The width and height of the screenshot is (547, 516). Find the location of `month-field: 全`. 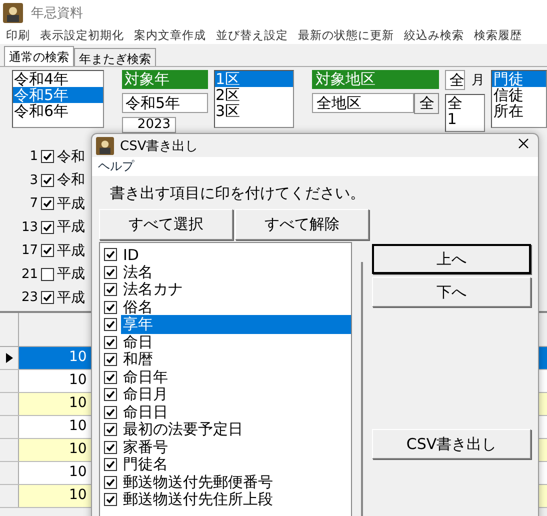

month-field: 全 is located at coordinates (455, 80).